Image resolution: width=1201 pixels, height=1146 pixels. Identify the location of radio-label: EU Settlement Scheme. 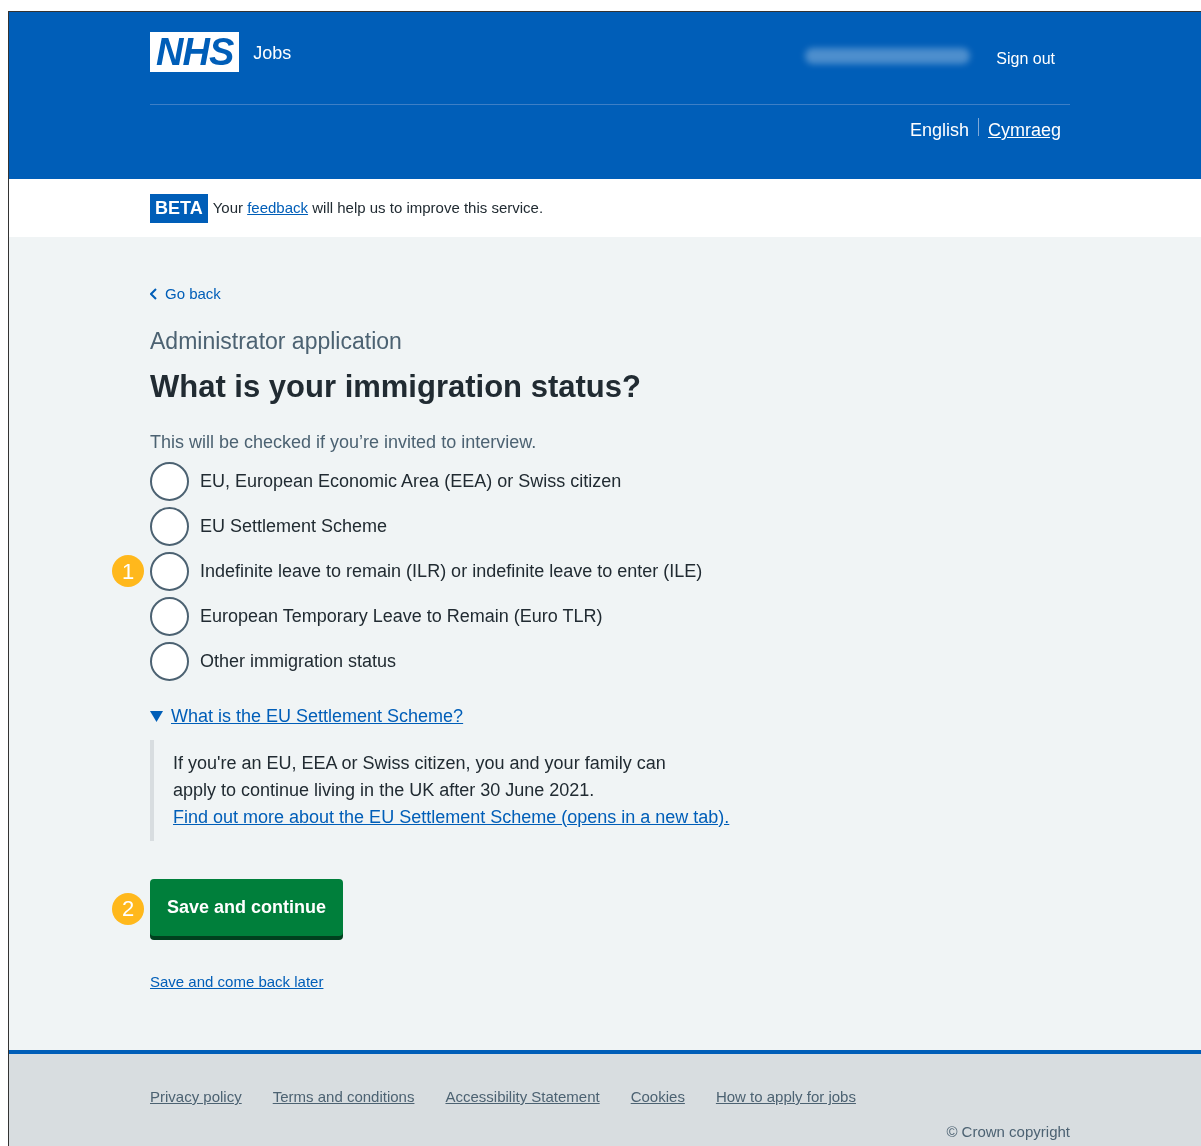
(294, 526).